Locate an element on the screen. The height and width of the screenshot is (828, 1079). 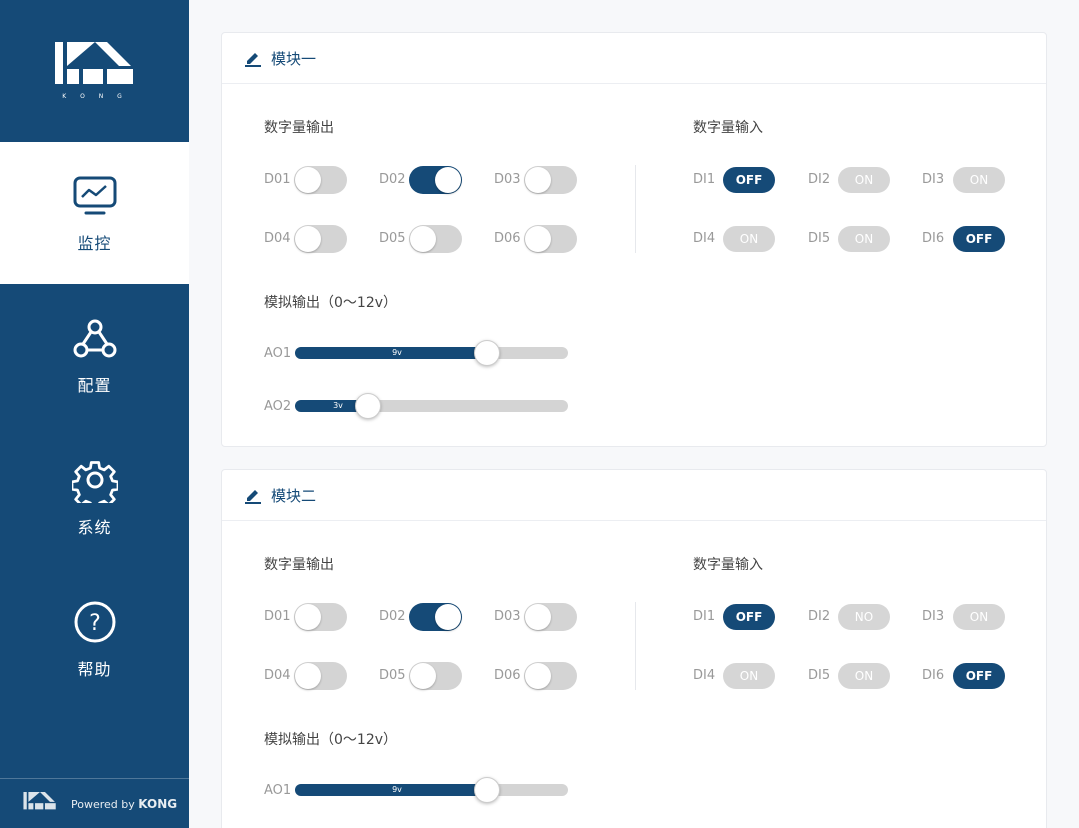
di-status-pill: NO is located at coordinates (864, 617).